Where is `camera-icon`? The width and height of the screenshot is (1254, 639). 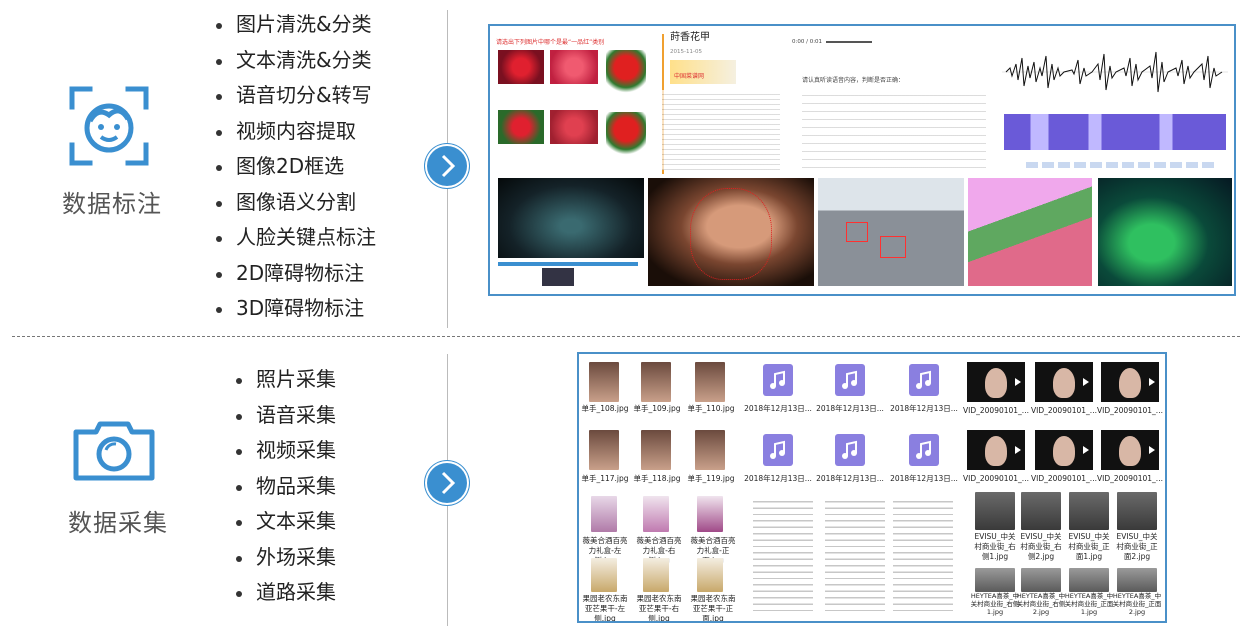 camera-icon is located at coordinates (114, 450).